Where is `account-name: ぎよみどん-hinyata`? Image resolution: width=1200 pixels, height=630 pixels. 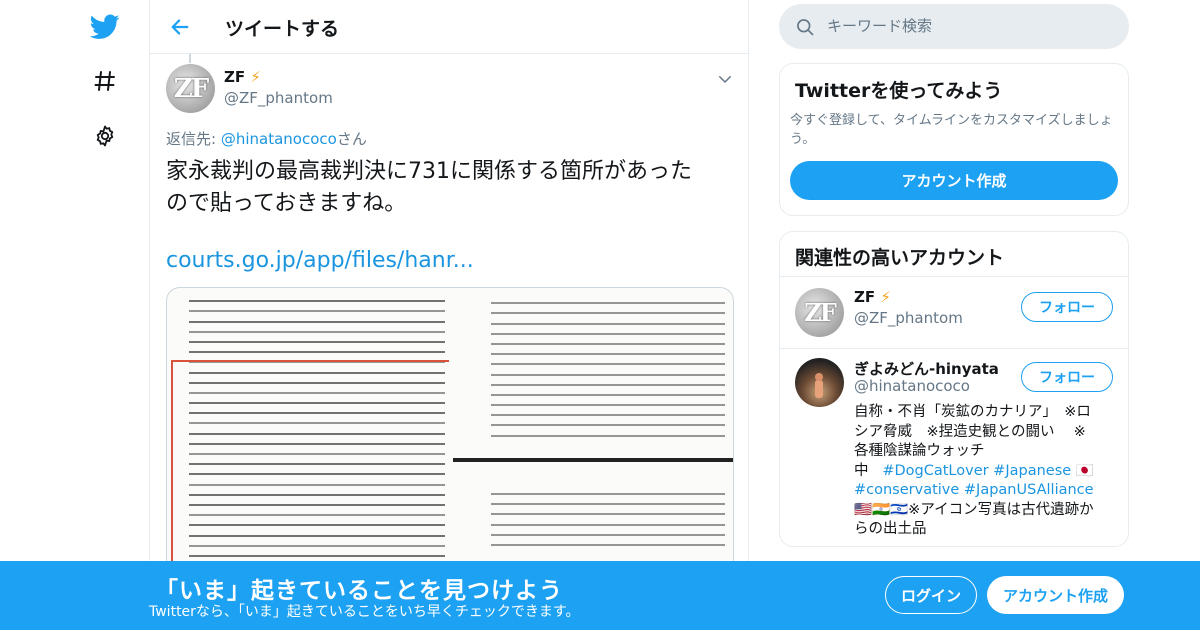
account-name: ぎよみどん-hinyata is located at coordinates (926, 368).